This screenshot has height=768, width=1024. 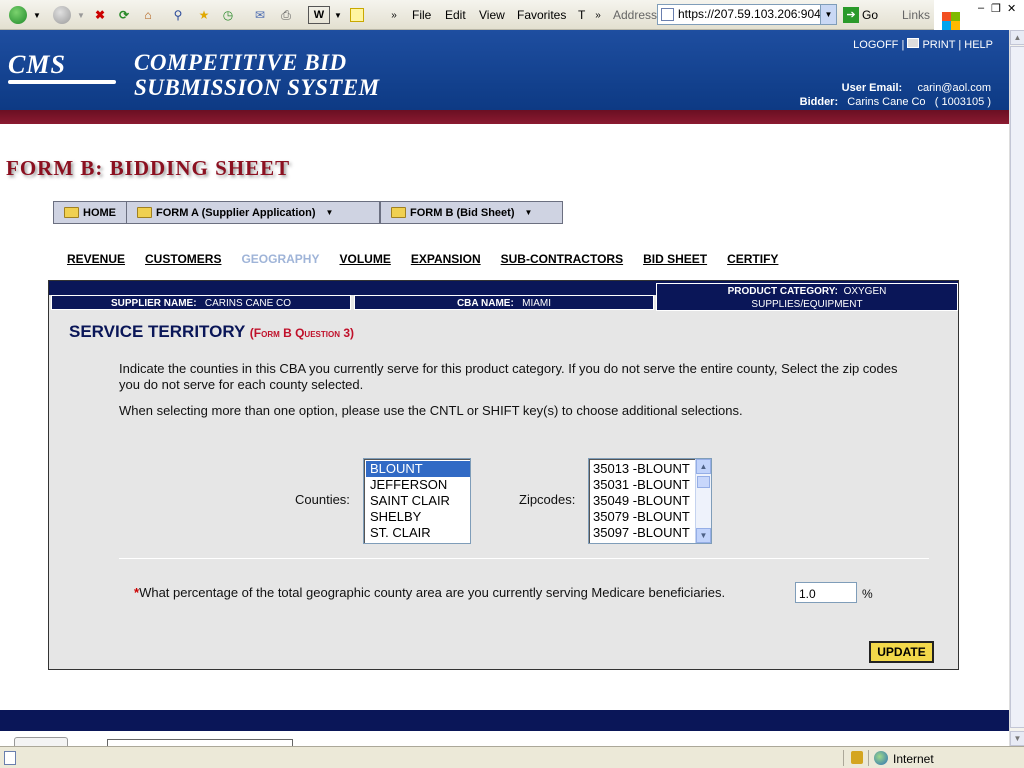 I want to click on close-icon: ✕, so click(x=1011, y=8).